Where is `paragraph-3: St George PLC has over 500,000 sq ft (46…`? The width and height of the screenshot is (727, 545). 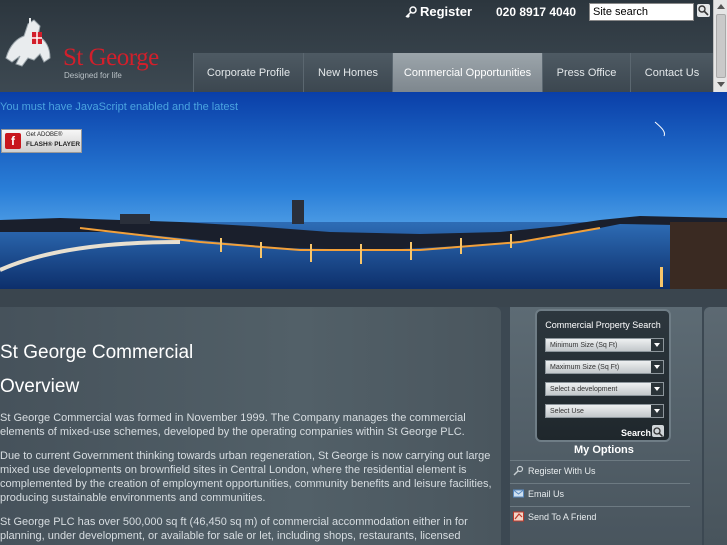
paragraph-3: St George PLC has over 500,000 sq ft (46… is located at coordinates (234, 530).